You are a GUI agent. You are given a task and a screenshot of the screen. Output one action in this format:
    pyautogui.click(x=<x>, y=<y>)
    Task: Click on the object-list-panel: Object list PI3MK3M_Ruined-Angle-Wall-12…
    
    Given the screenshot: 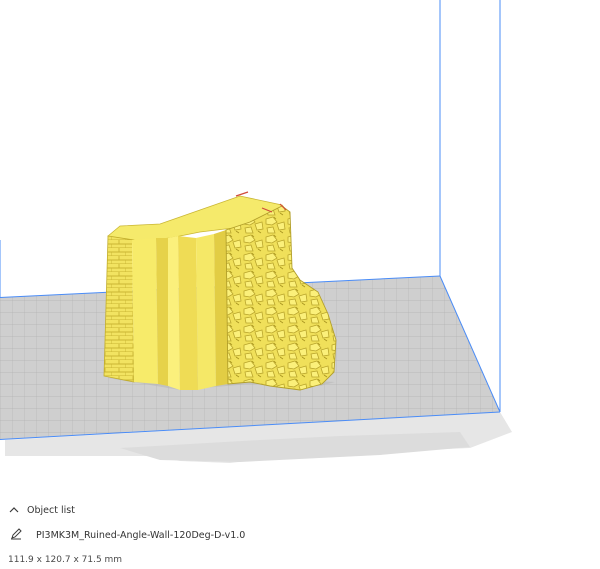 What is the action you would take?
    pyautogui.click(x=300, y=534)
    